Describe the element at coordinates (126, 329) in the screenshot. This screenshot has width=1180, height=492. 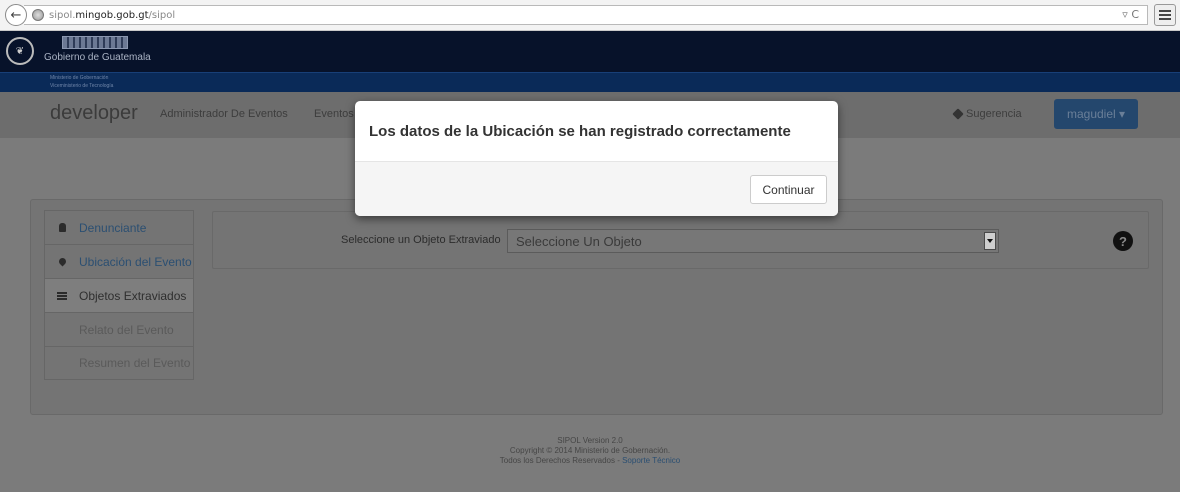
I see `step-label: Relato del Evento` at that location.